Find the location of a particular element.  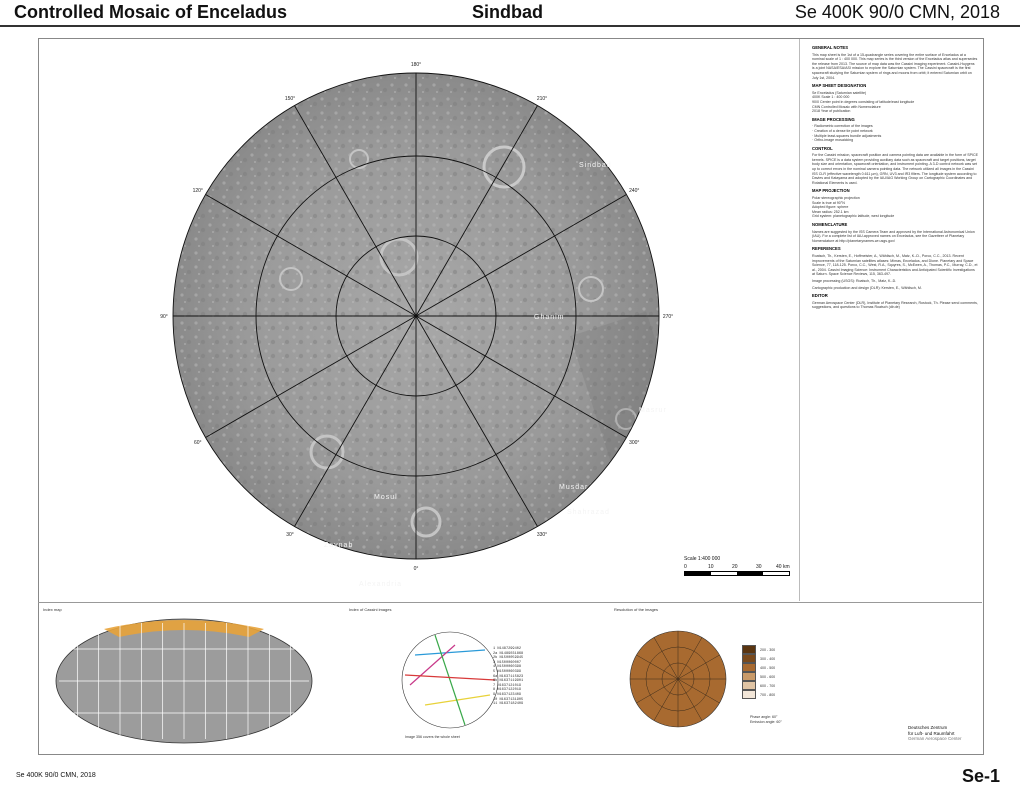

scale-tick-label: 20 is located at coordinates (735, 567).